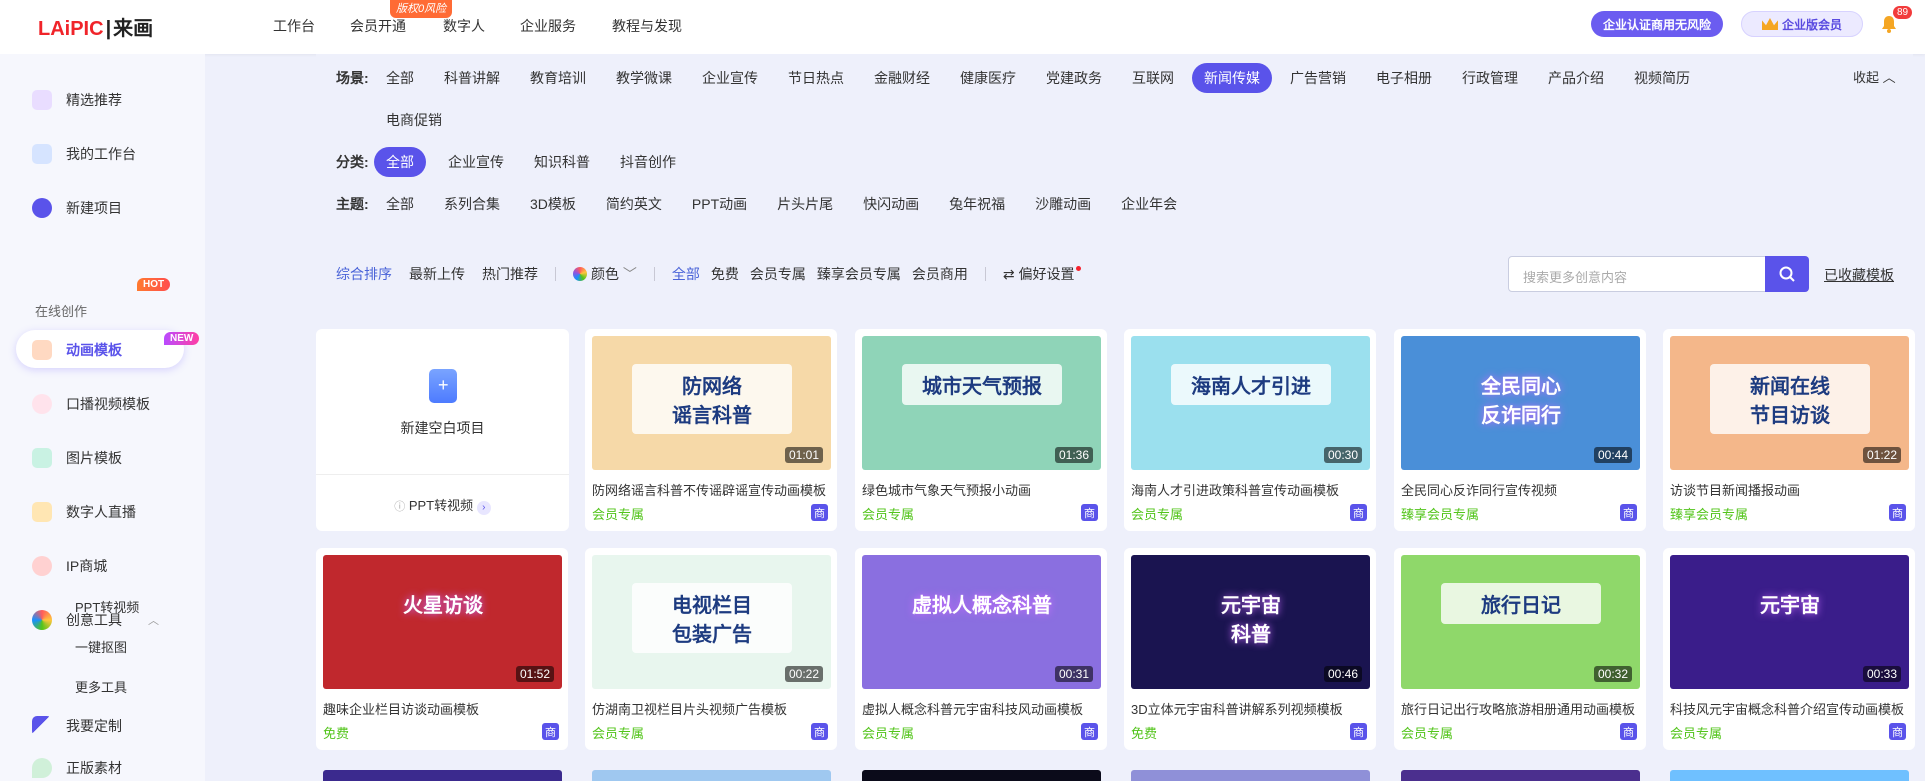  I want to click on template-title: 全民同心反诈同行宣传视频, so click(1520, 489).